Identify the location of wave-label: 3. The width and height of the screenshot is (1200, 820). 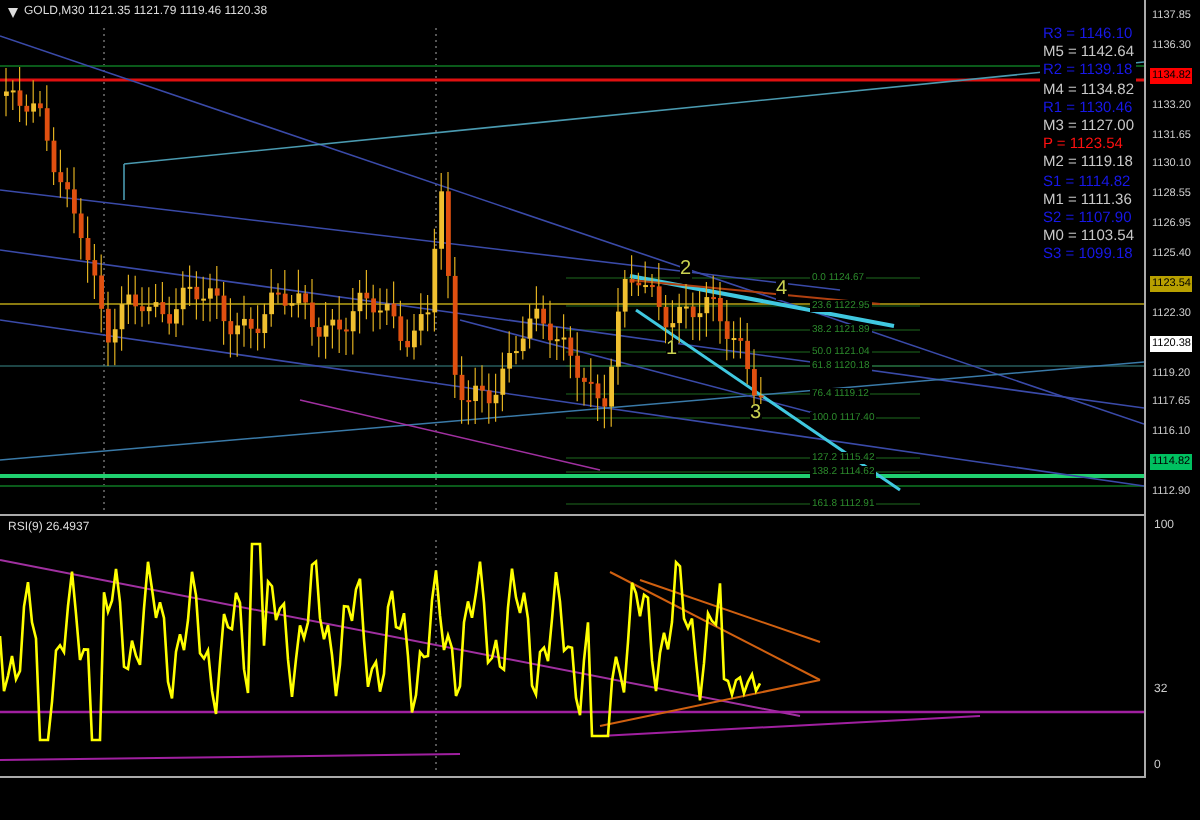
(756, 414).